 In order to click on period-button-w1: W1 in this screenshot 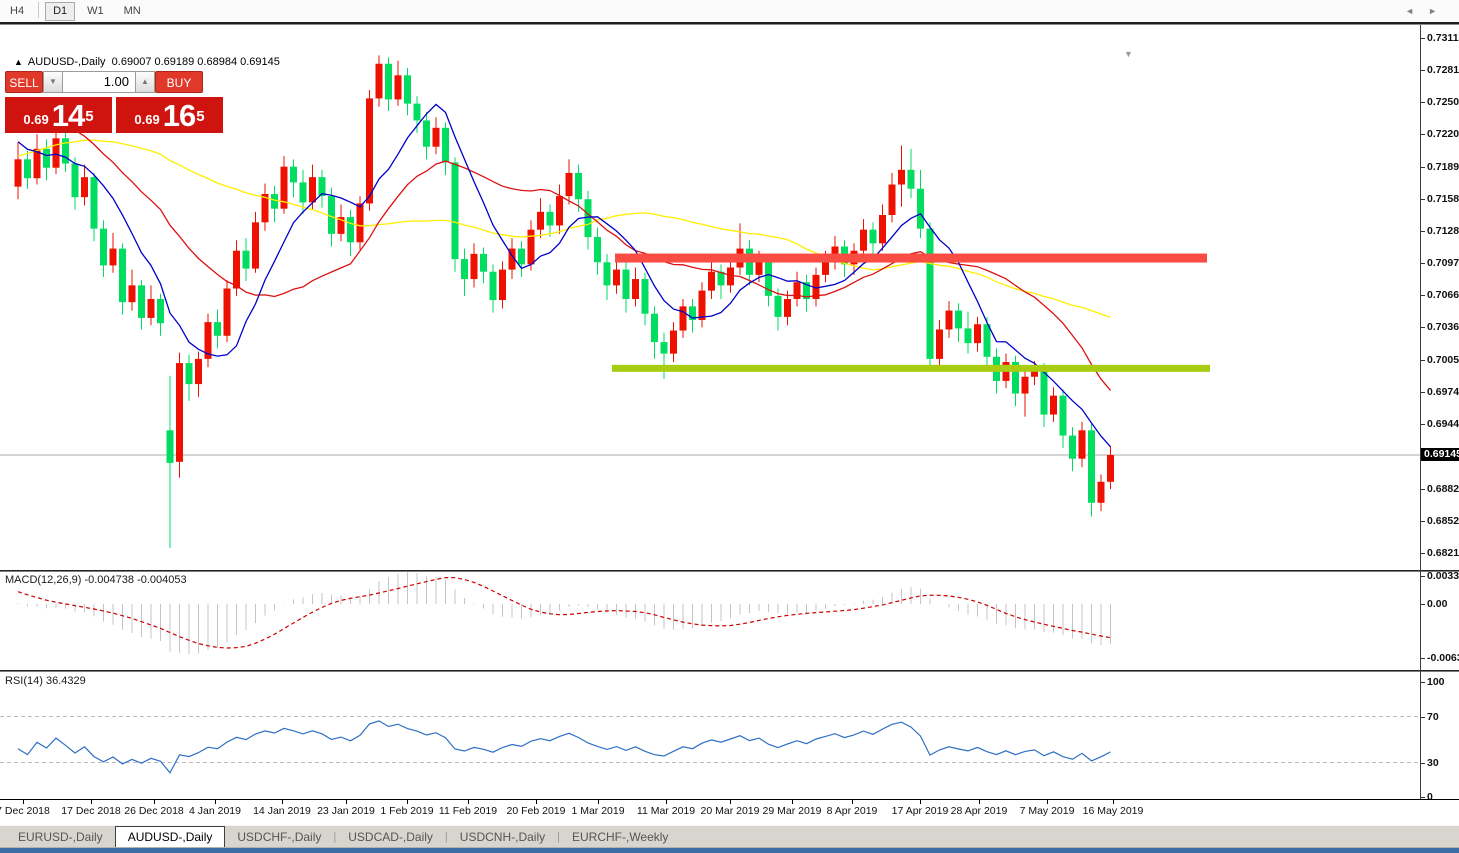, I will do `click(95, 11)`.